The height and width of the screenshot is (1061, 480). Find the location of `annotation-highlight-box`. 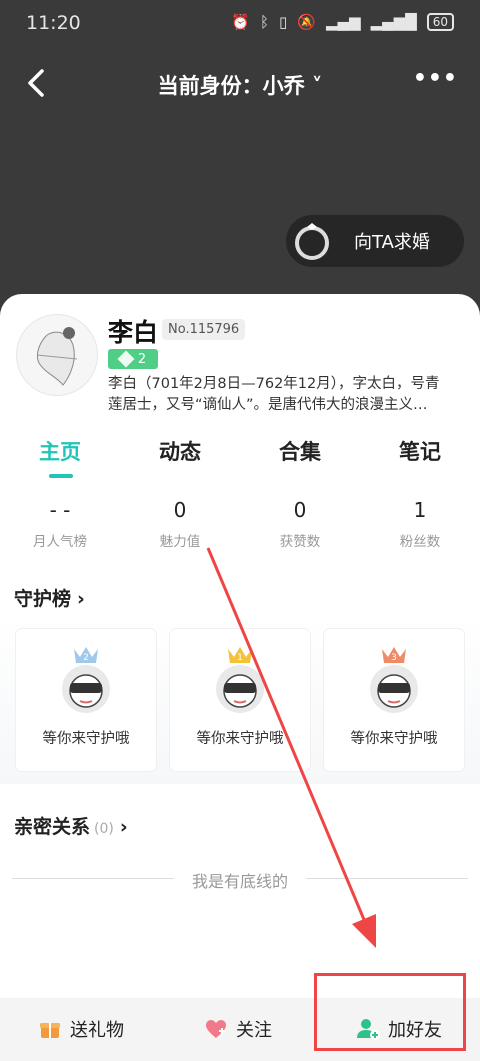

annotation-highlight-box is located at coordinates (390, 1012).